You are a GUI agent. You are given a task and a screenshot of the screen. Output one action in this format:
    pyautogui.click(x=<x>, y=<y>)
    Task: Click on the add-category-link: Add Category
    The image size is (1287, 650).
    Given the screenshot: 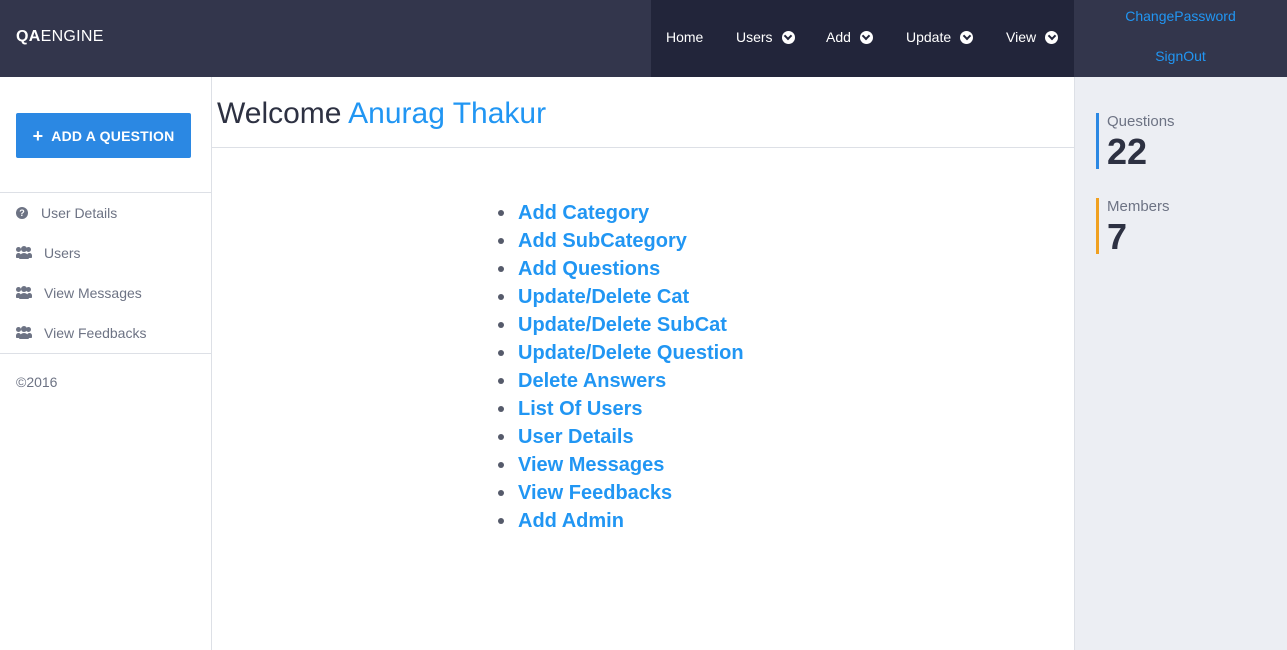 What is the action you would take?
    pyautogui.click(x=583, y=213)
    